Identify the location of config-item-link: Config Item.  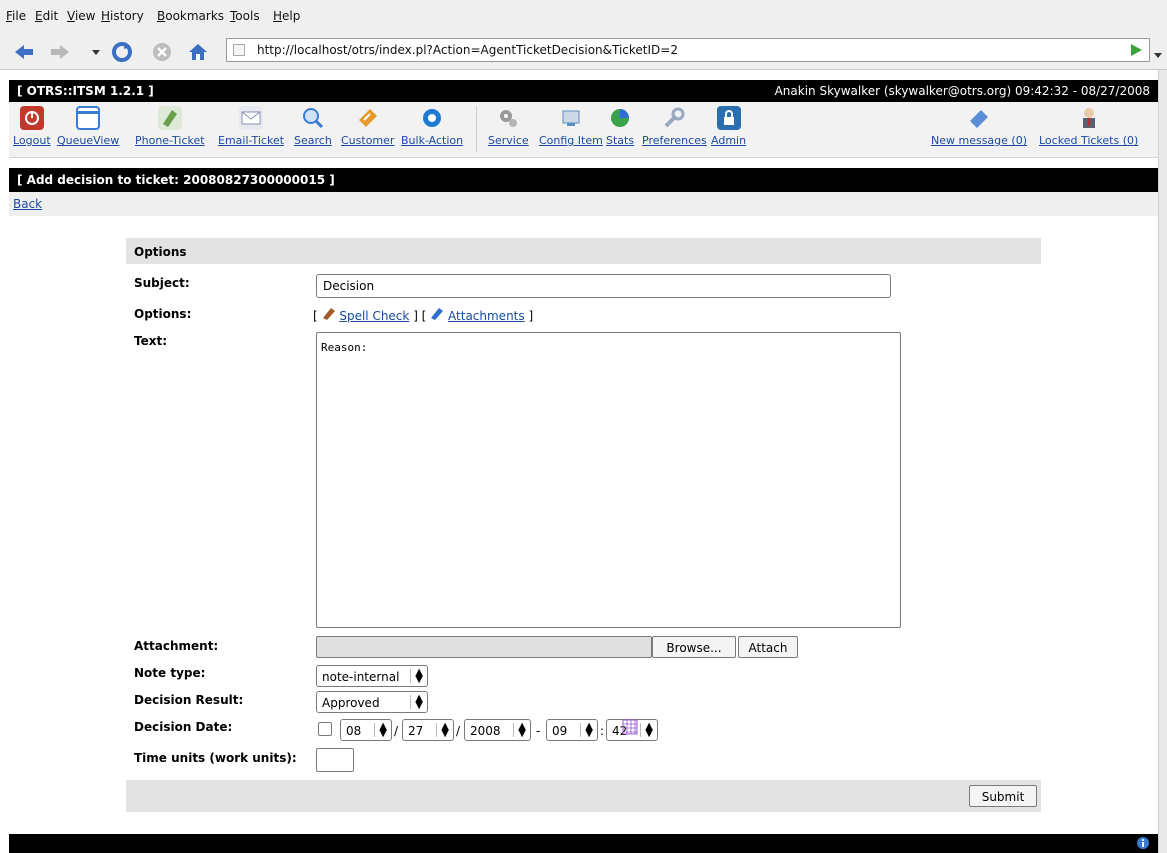
(571, 140).